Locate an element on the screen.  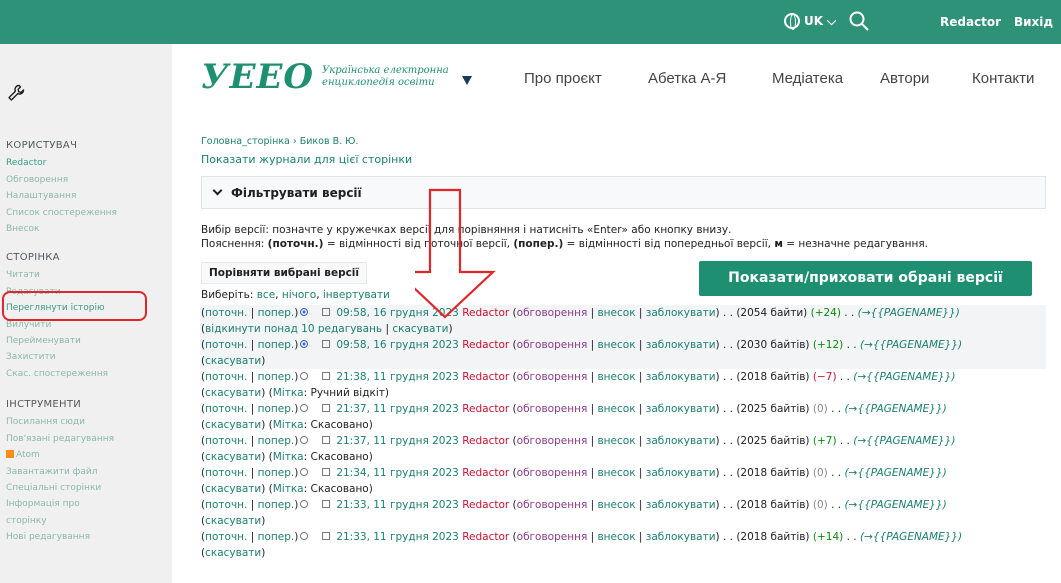
sidebar-item-upload: Завантажити файл is located at coordinates (60, 472).